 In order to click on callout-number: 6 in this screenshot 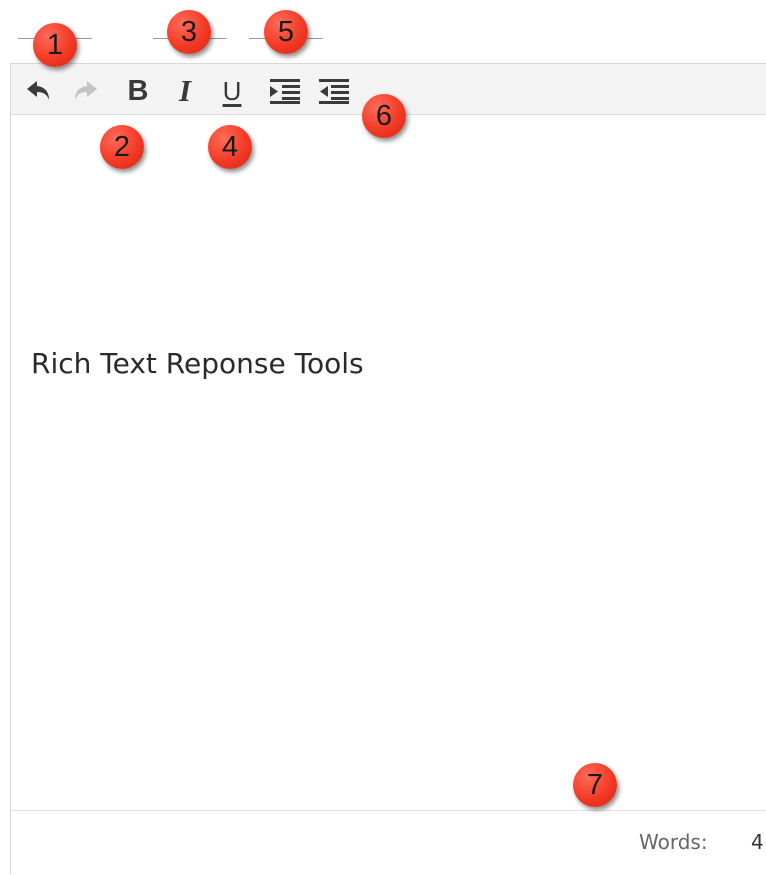, I will do `click(384, 115)`.